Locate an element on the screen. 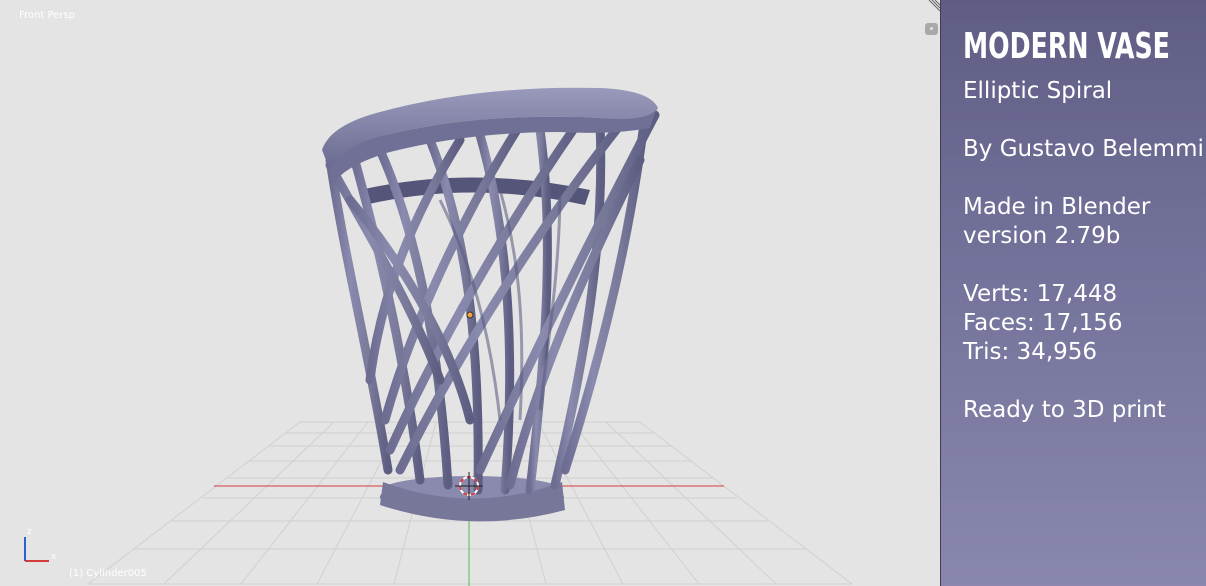 This screenshot has height=586, width=1206. panel-faces: Faces: 17,156 is located at coordinates (1043, 323).